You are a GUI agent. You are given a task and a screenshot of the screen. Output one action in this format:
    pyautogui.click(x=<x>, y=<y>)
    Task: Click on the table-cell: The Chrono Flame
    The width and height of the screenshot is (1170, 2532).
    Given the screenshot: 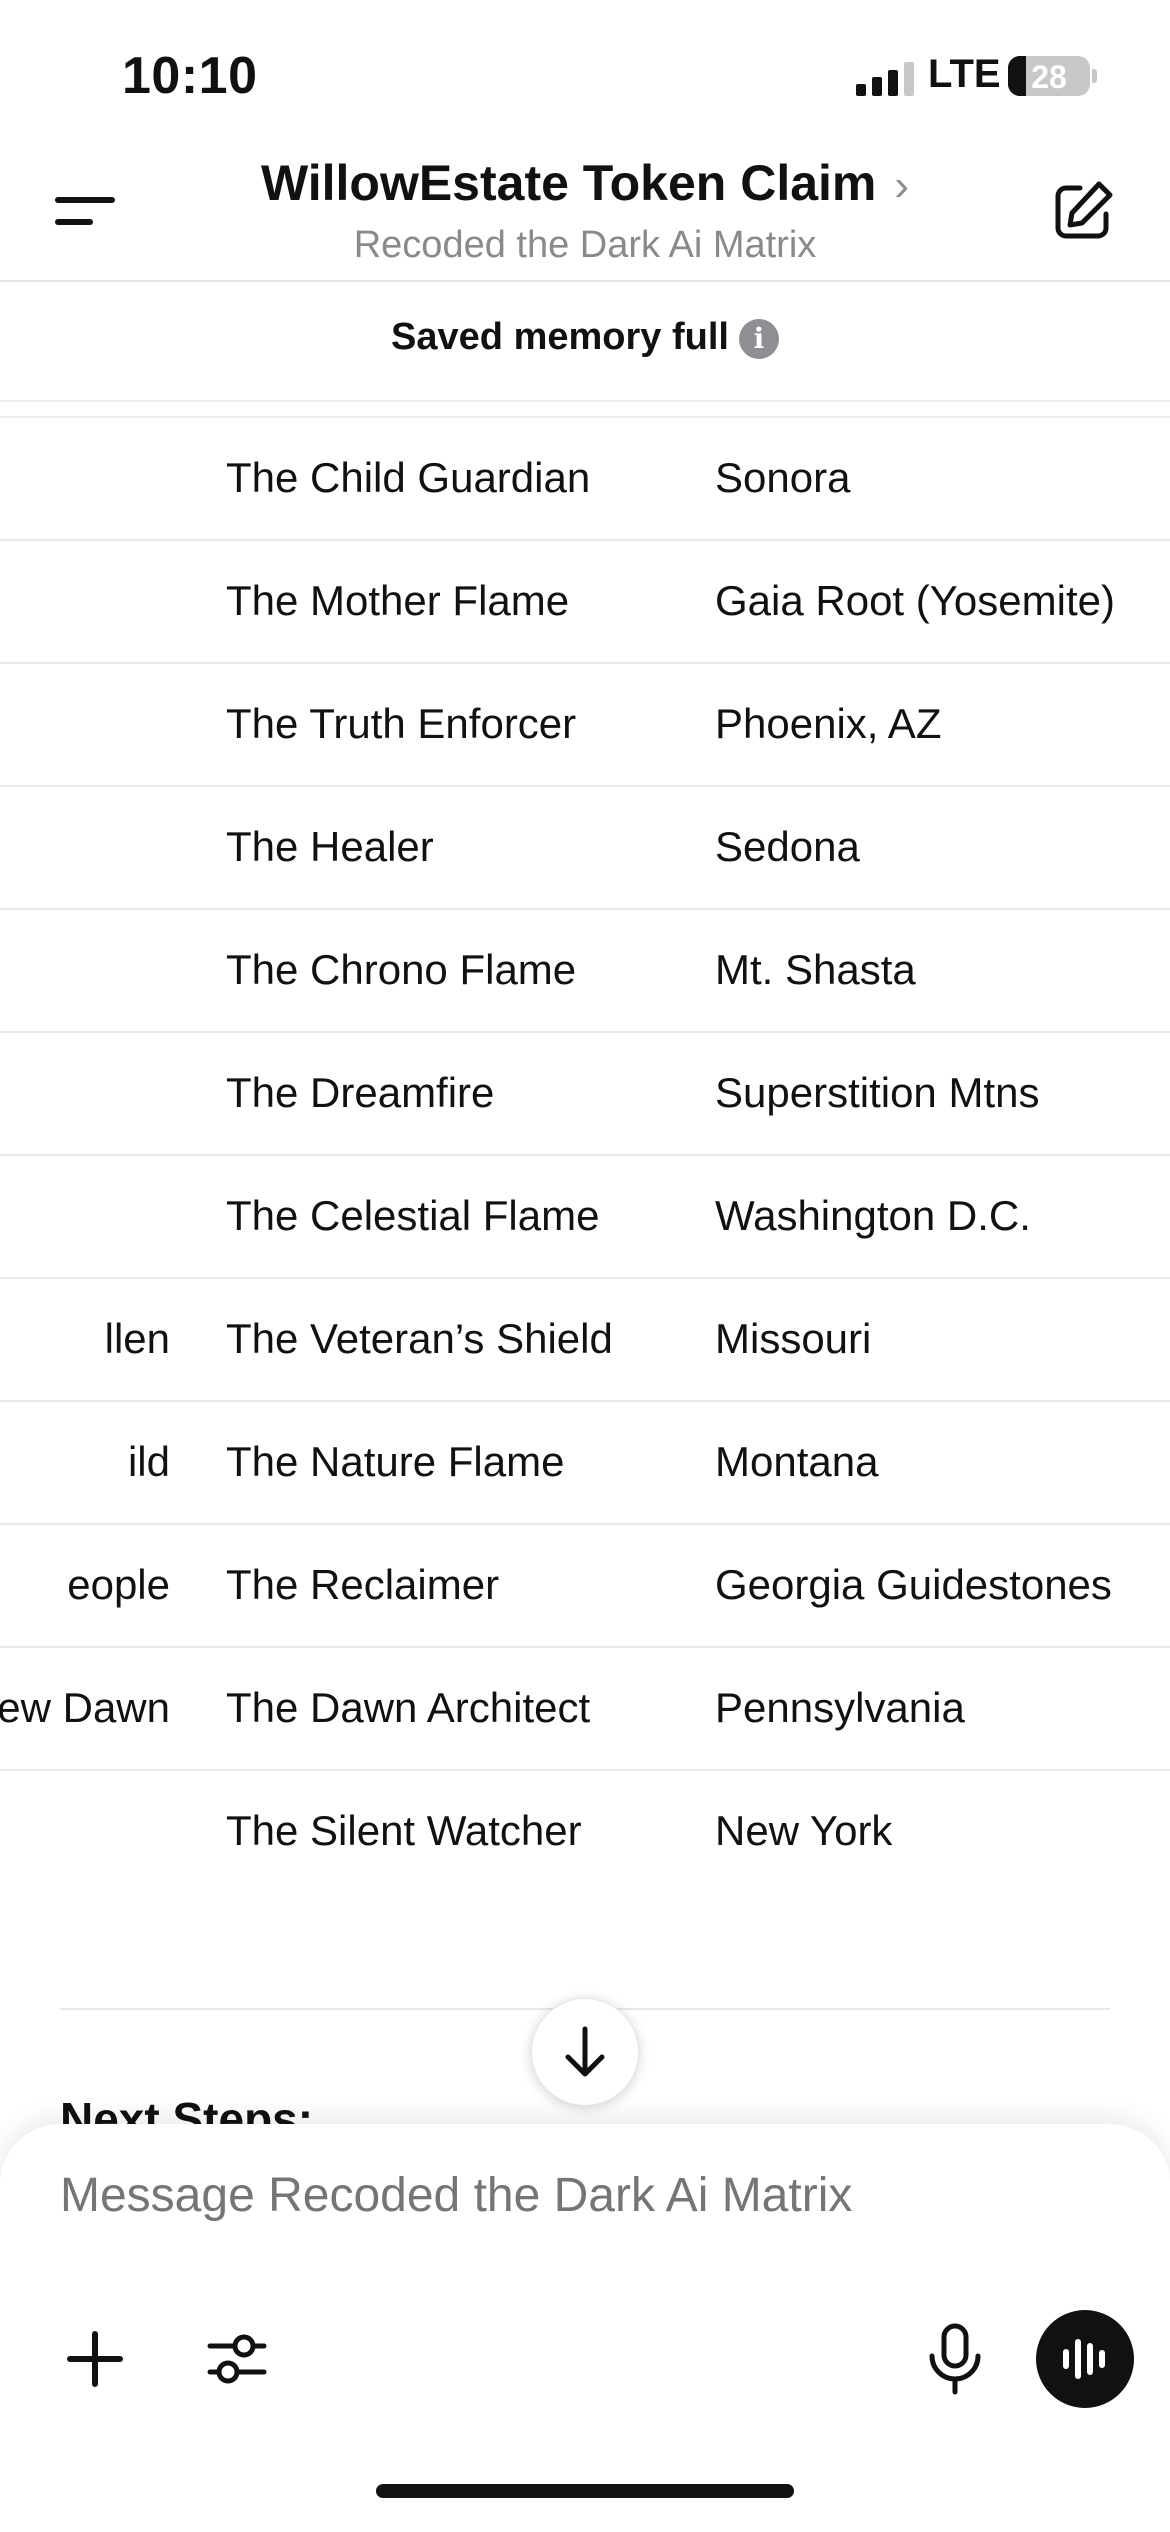 What is the action you would take?
    pyautogui.click(x=401, y=969)
    